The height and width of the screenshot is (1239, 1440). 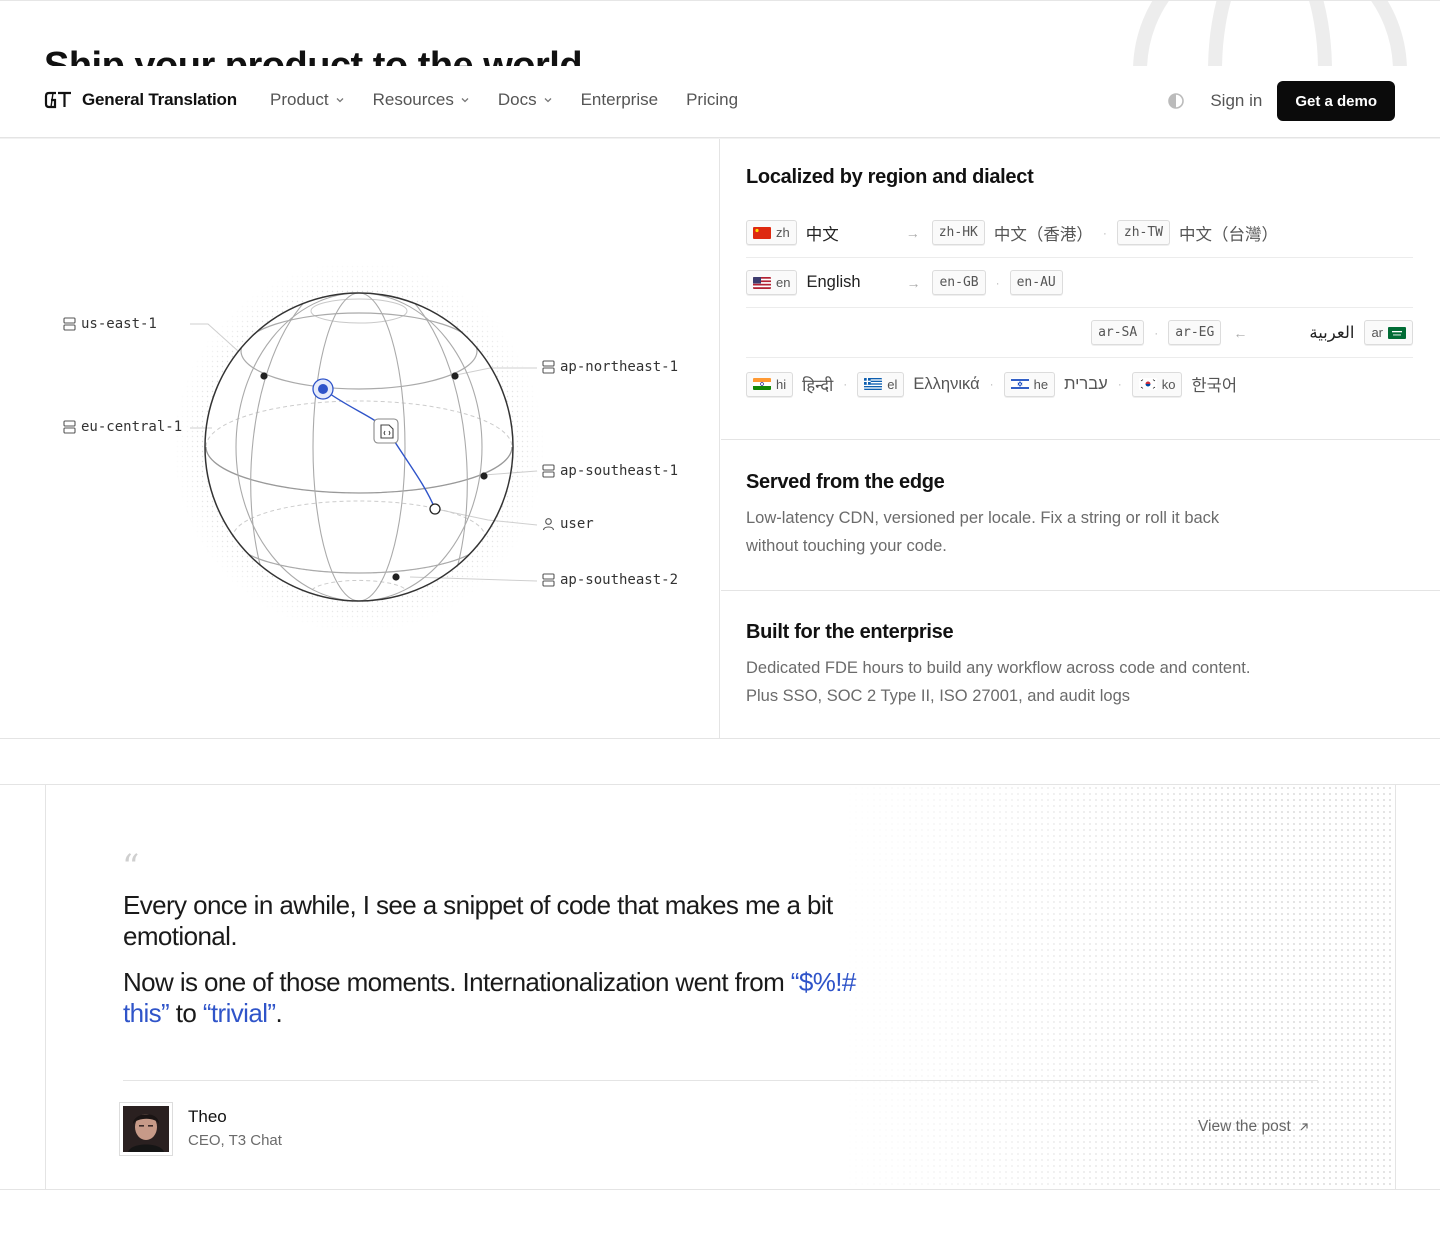 I want to click on arrow-right-icon: →, so click(x=913, y=282).